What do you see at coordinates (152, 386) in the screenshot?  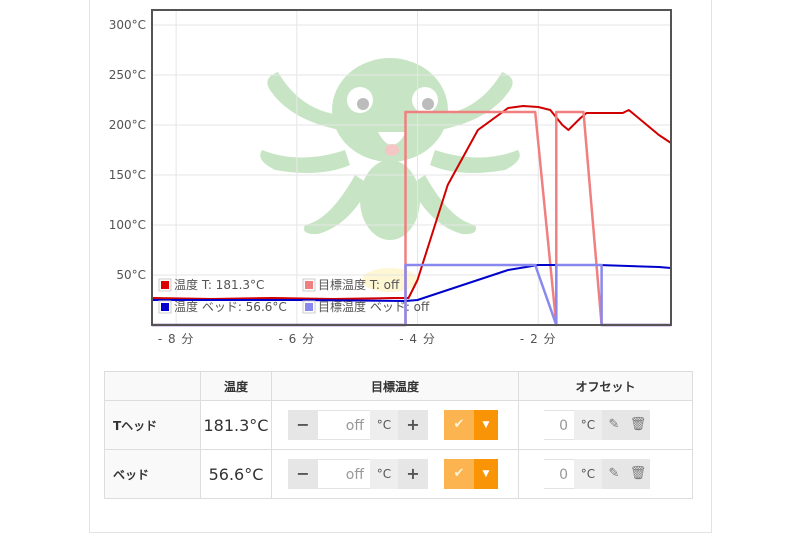 I see `header-name` at bounding box center [152, 386].